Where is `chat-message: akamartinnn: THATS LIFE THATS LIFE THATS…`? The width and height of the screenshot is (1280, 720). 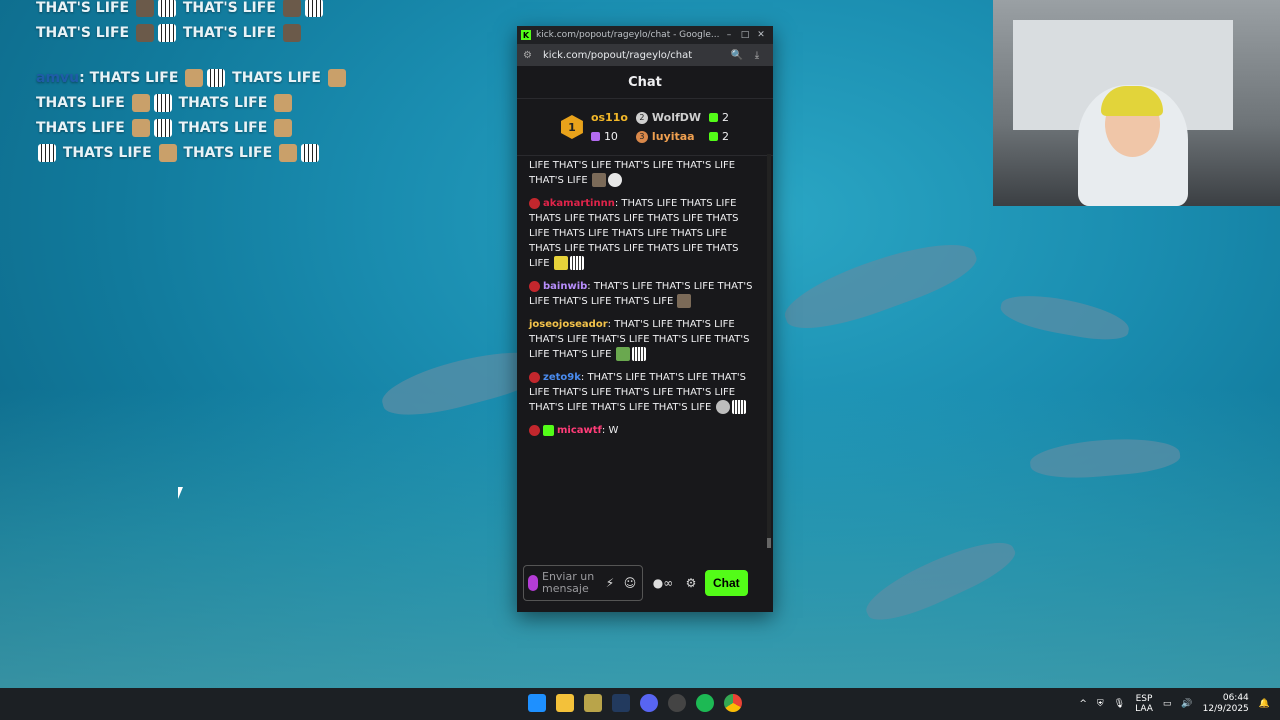 chat-message: akamartinnn: THATS LIFE THATS LIFE THATS… is located at coordinates (634, 233).